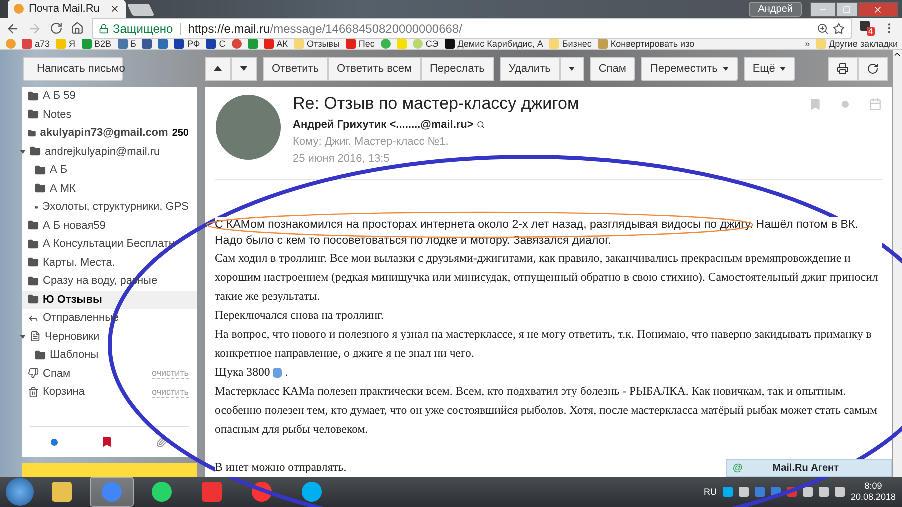 The height and width of the screenshot is (507, 902). Describe the element at coordinates (67, 9) in the screenshot. I see `browser-tab: Почта Mail.Ru` at that location.